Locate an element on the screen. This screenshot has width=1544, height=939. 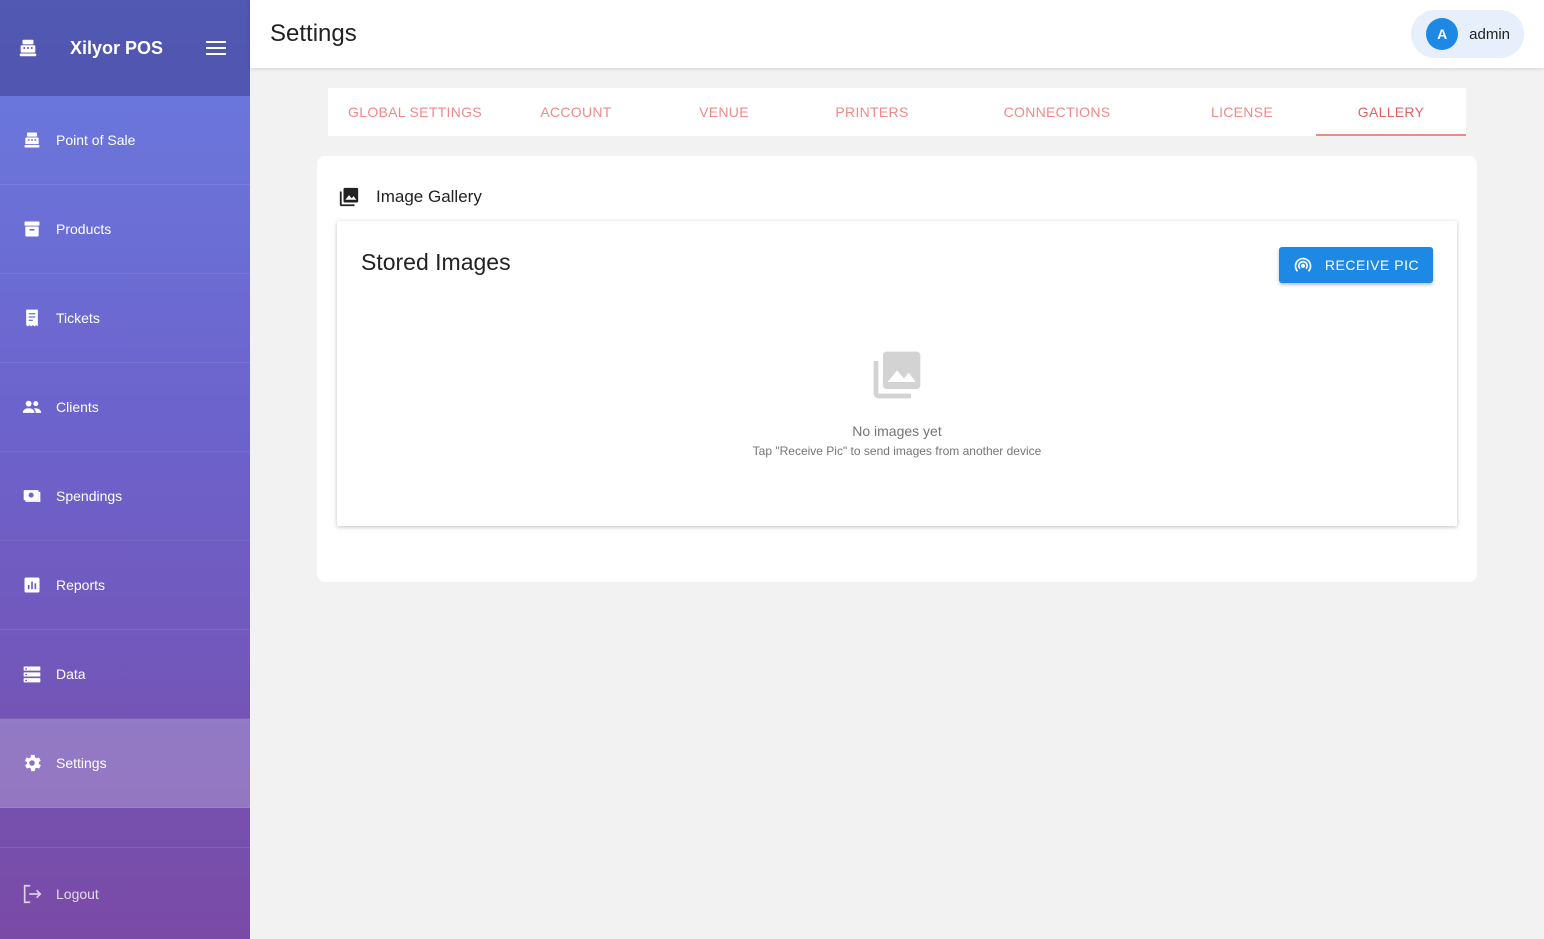
sidebar-item-tickets: Tickets is located at coordinates (125, 318).